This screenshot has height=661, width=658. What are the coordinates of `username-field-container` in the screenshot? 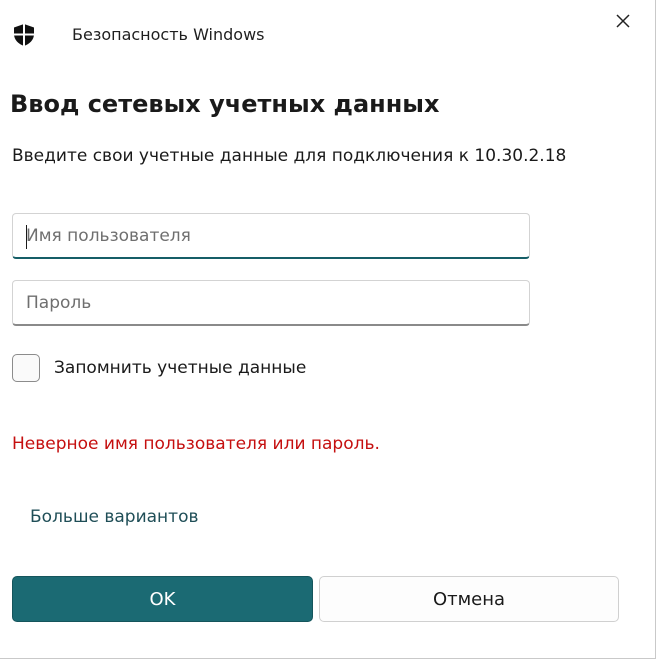 It's located at (271, 236).